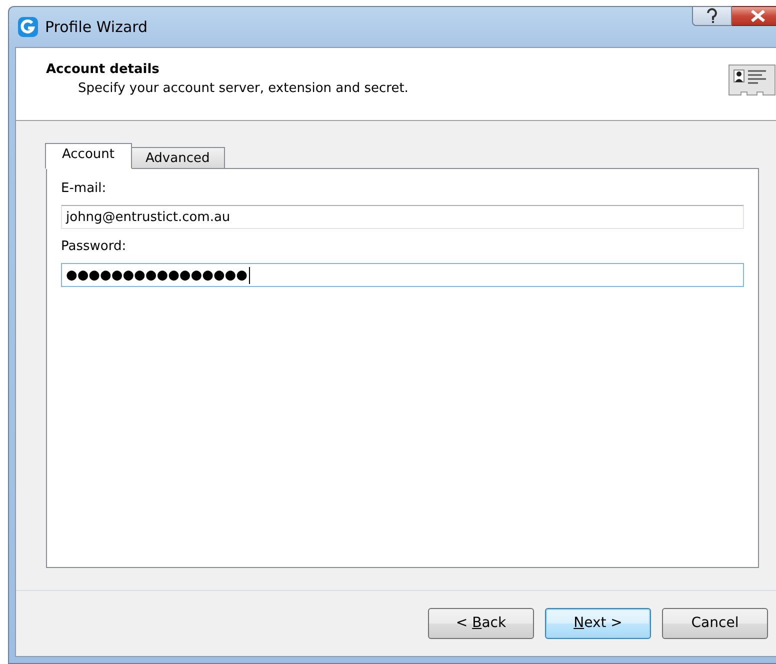 The height and width of the screenshot is (664, 776). What do you see at coordinates (88, 156) in the screenshot?
I see `tab: Account` at bounding box center [88, 156].